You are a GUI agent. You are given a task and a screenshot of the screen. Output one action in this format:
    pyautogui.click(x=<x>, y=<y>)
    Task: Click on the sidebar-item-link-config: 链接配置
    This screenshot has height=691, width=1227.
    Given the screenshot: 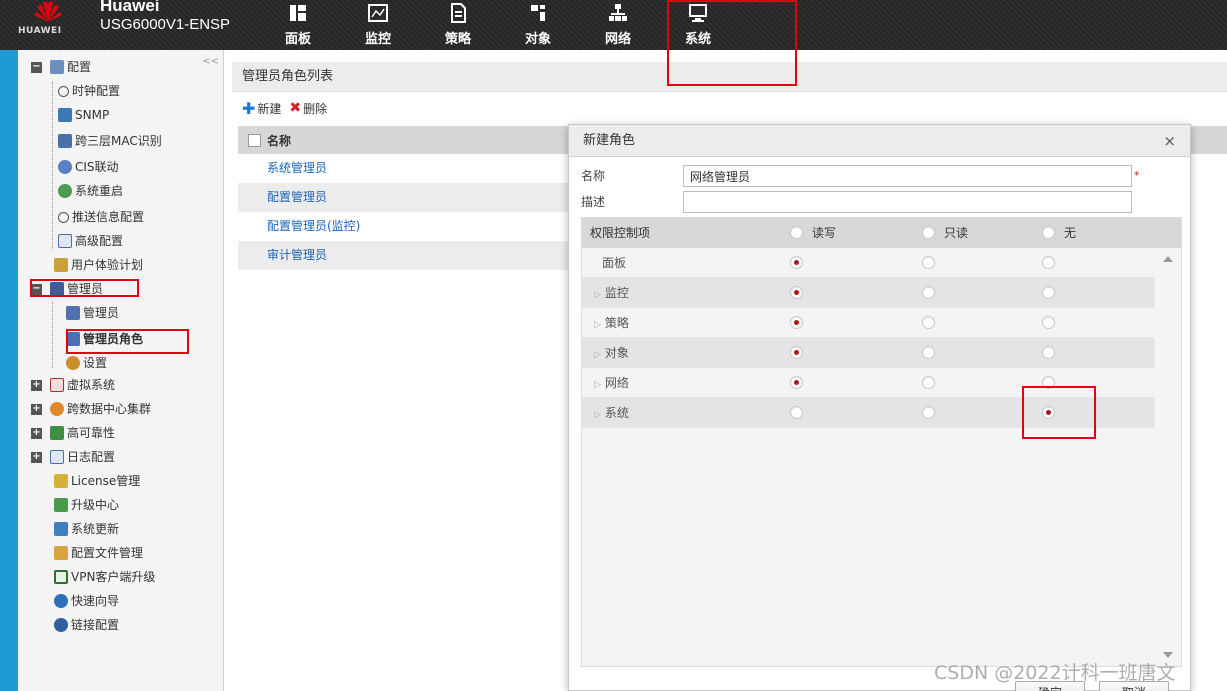 What is the action you would take?
    pyautogui.click(x=86, y=625)
    